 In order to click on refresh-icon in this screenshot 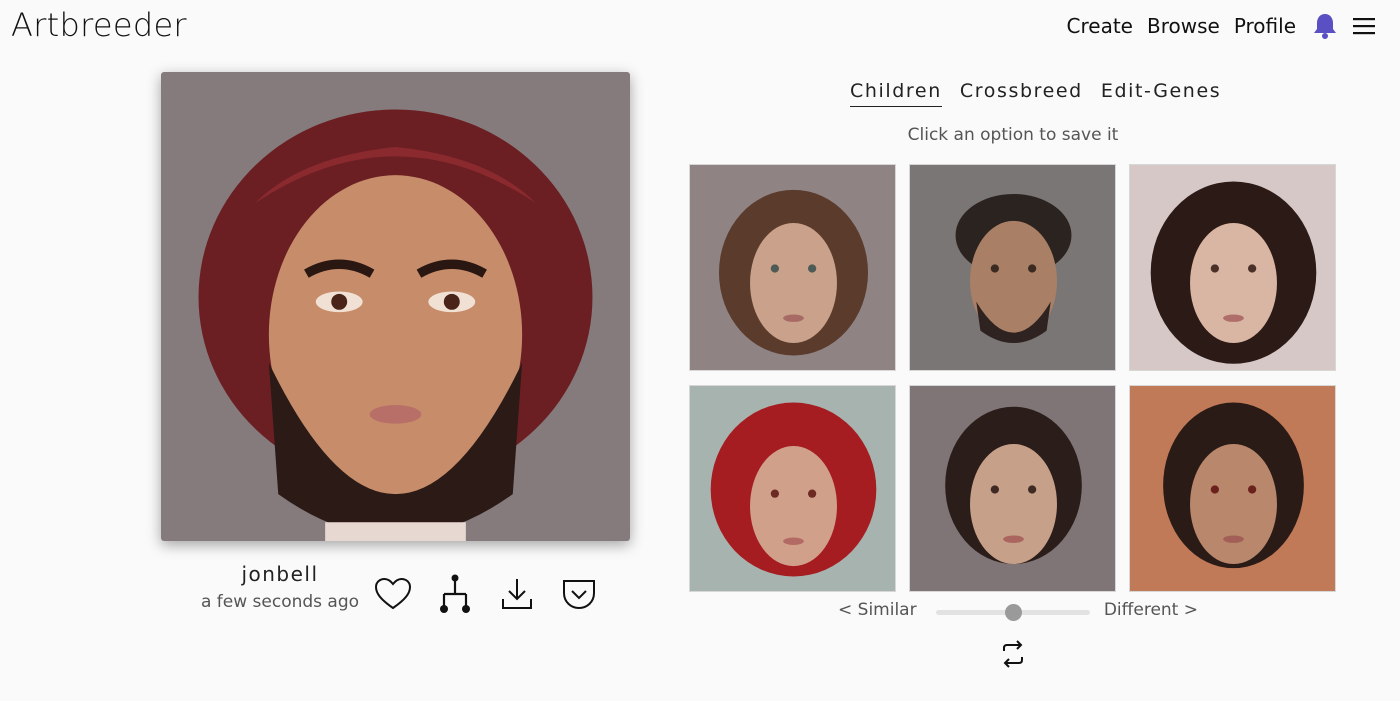, I will do `click(1013, 654)`.